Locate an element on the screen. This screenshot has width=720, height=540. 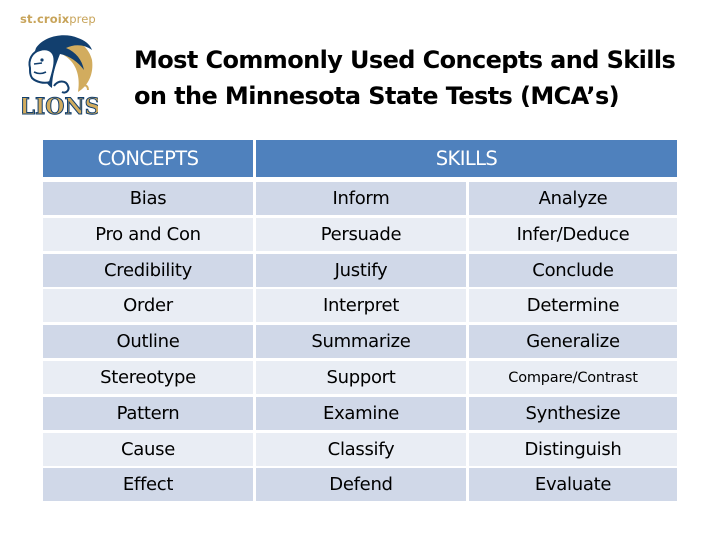
title-line-2: on the Minnesota State Tests (MCA’s) is located at coordinates (377, 96).